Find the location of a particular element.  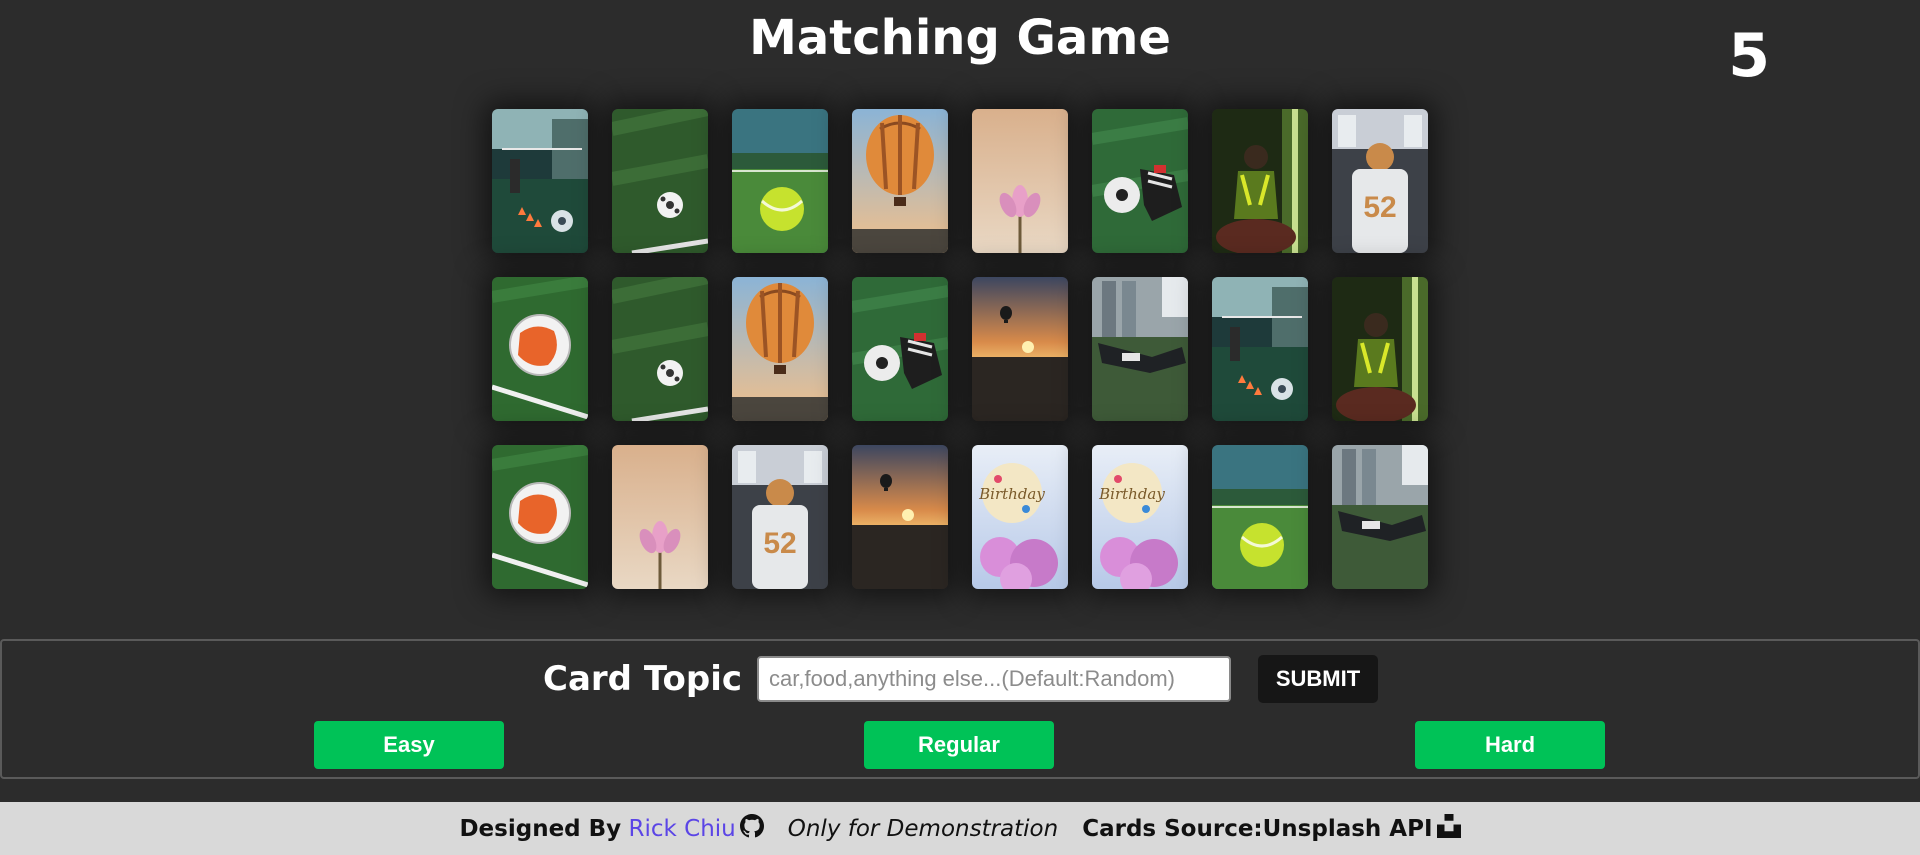

github-icon is located at coordinates (751, 828).